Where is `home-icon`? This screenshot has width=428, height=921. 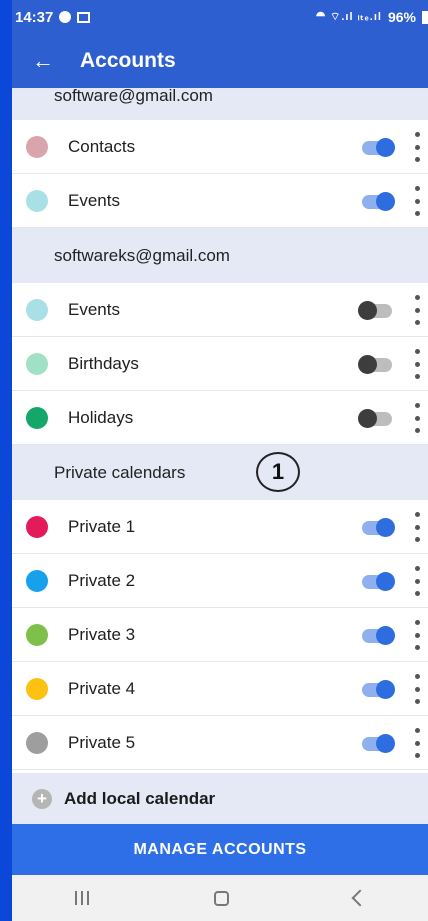
home-icon is located at coordinates (221, 898).